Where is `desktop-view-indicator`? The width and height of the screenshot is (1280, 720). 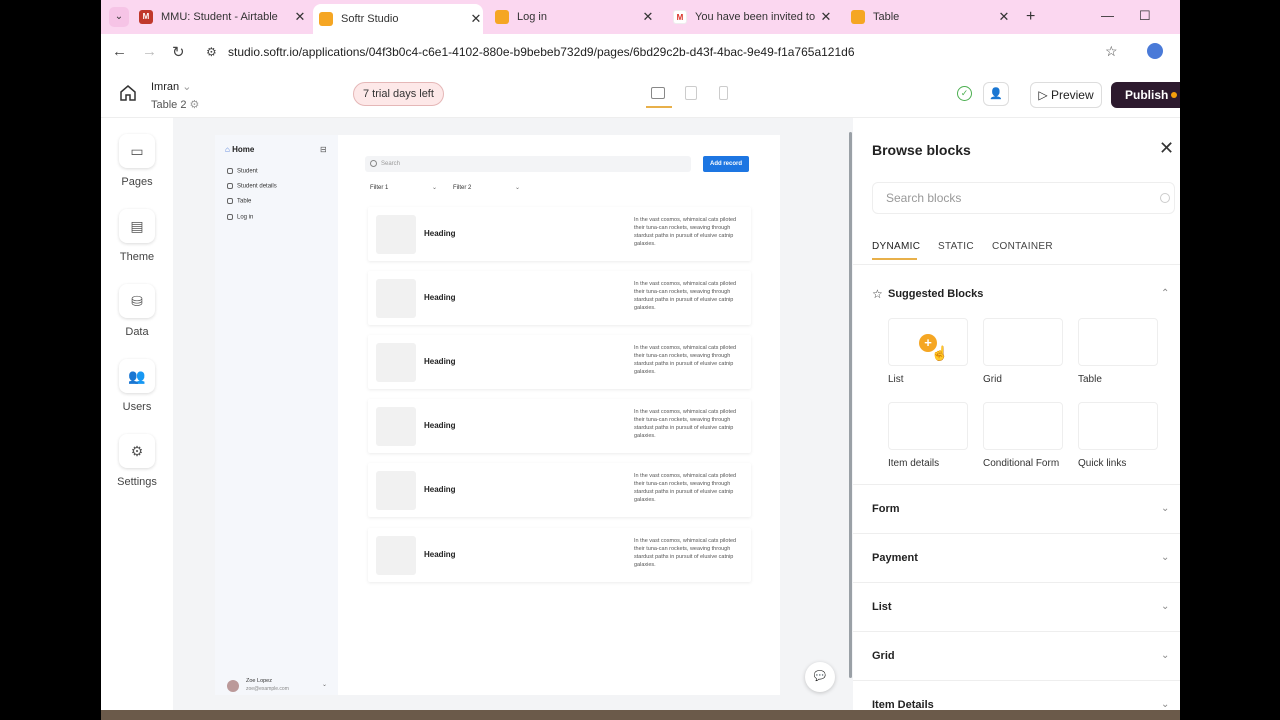 desktop-view-indicator is located at coordinates (659, 107).